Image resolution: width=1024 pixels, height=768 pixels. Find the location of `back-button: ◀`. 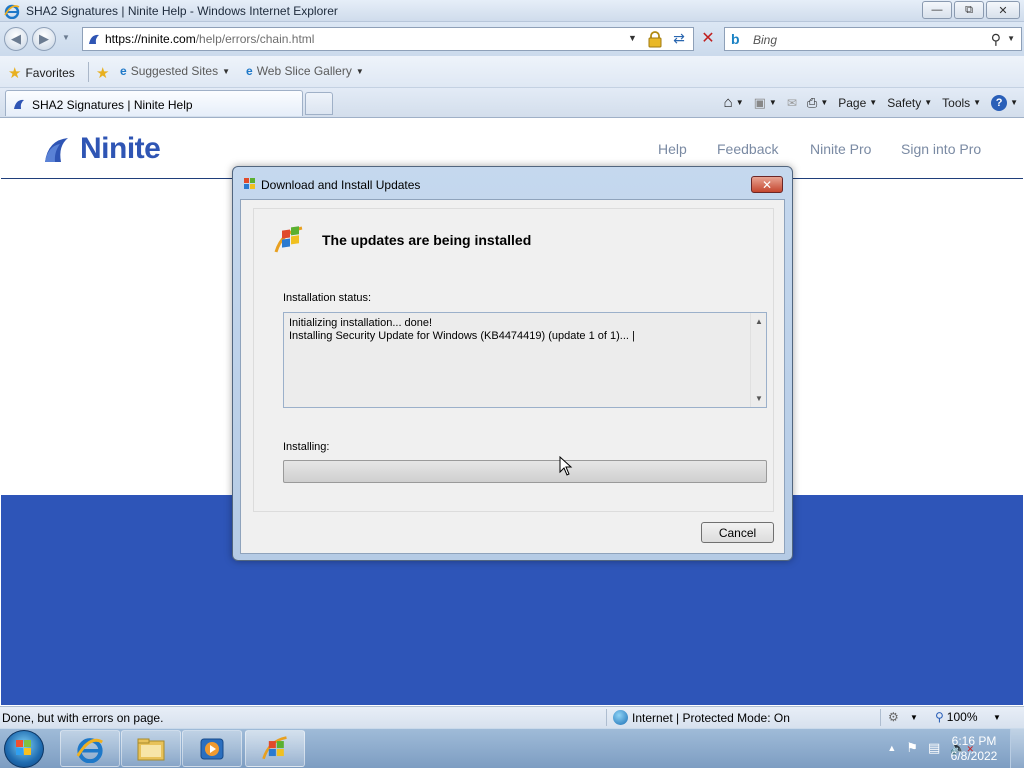

back-button: ◀ is located at coordinates (16, 39).